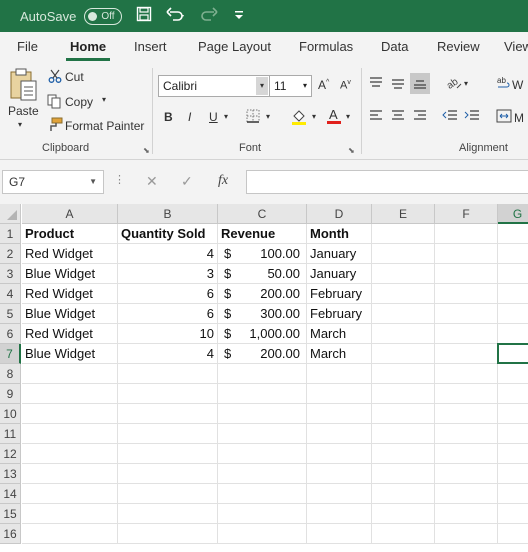 This screenshot has width=528, height=552. I want to click on cell-f16, so click(466, 534).